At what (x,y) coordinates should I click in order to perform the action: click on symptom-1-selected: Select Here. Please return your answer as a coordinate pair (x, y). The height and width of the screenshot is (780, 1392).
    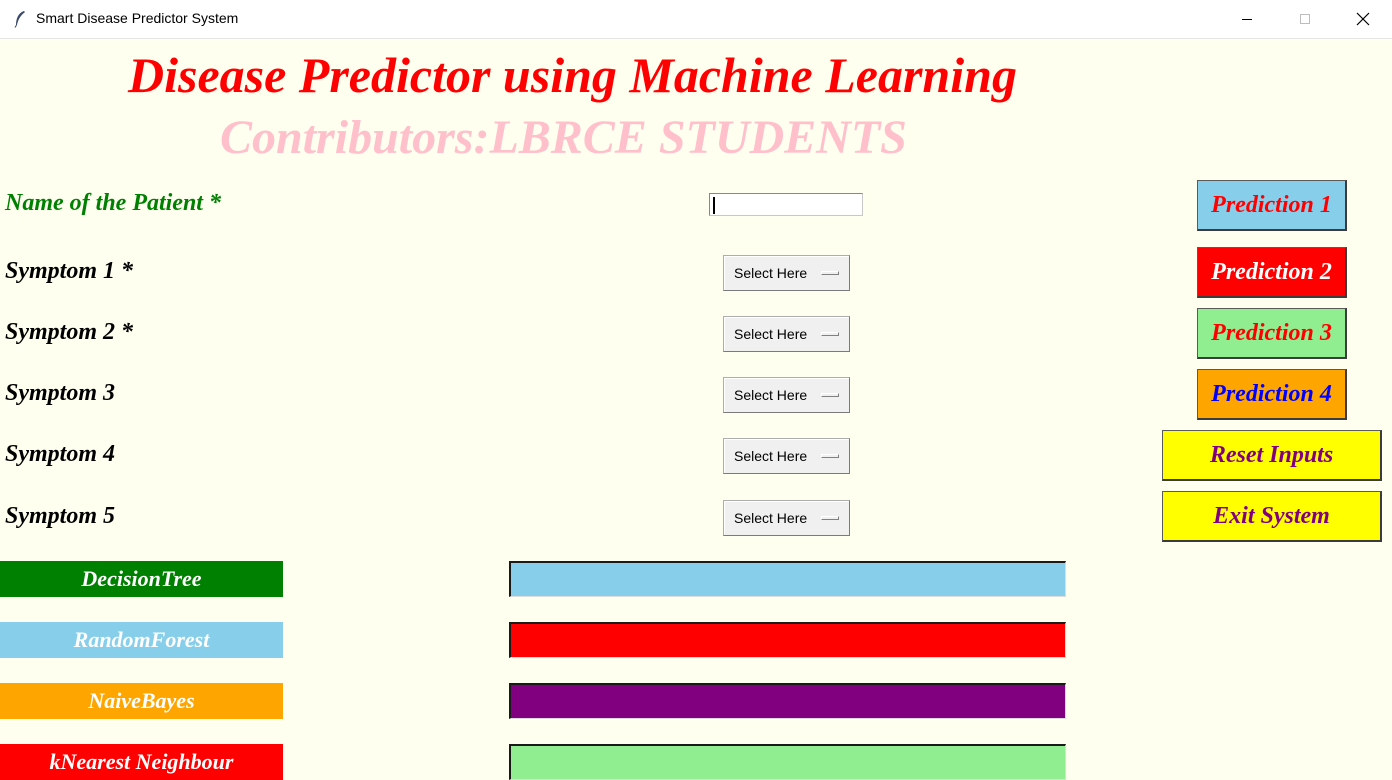
    Looking at the image, I should click on (771, 273).